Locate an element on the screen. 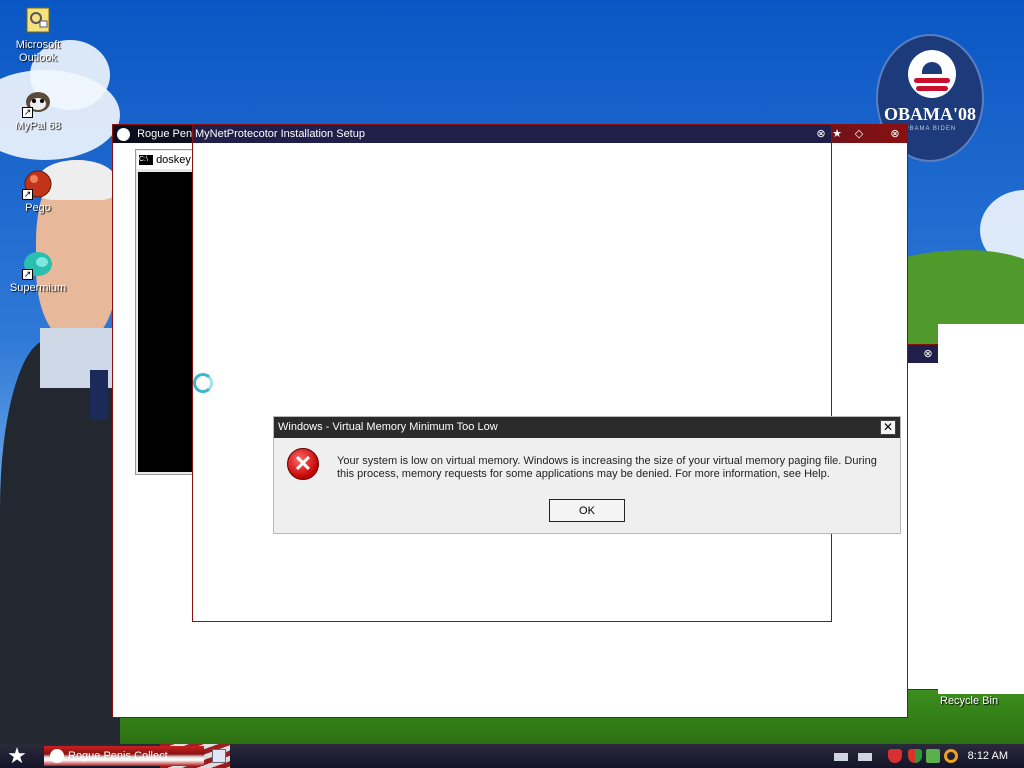 Image resolution: width=1024 pixels, height=768 pixels. pego-icon: ↗ is located at coordinates (38, 184).